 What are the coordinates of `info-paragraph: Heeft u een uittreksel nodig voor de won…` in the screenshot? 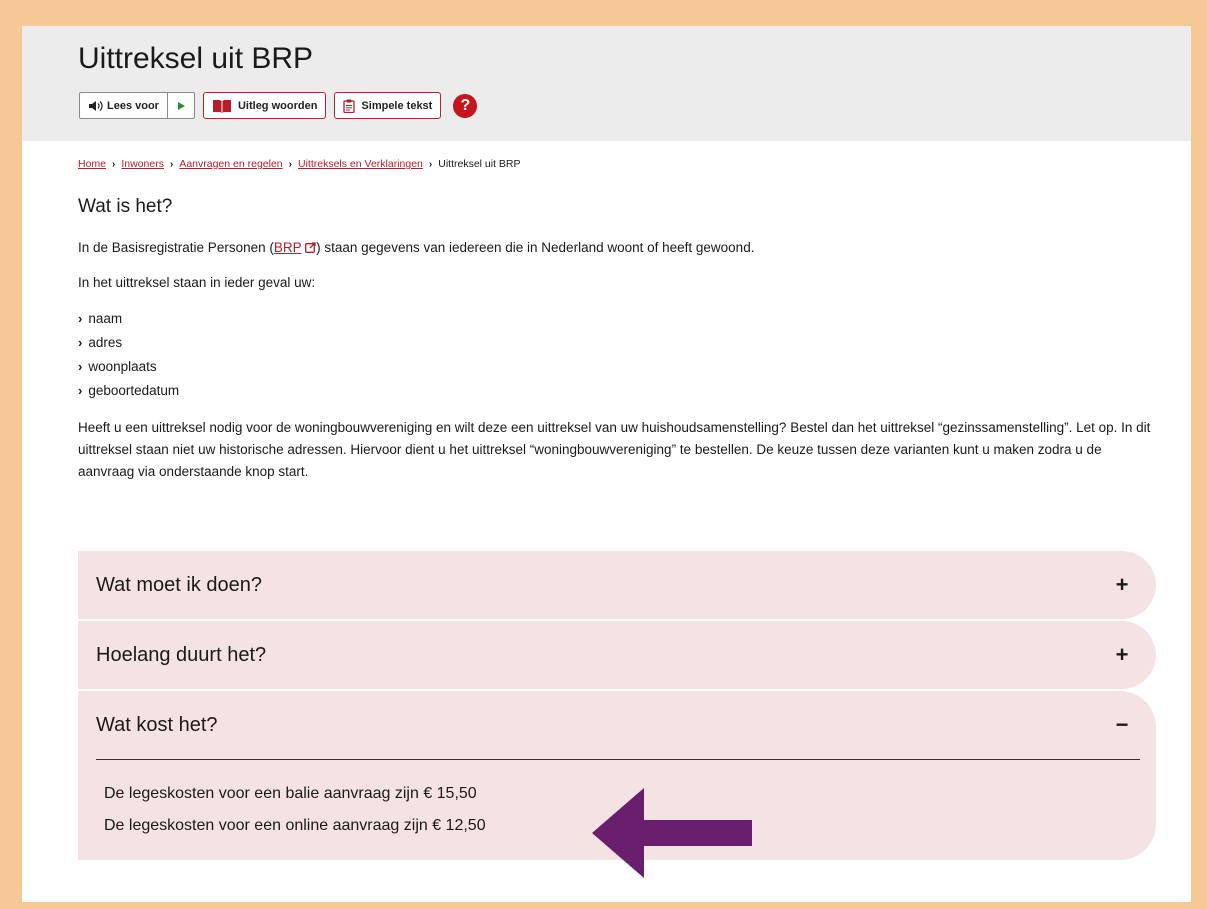 It's located at (614, 449).